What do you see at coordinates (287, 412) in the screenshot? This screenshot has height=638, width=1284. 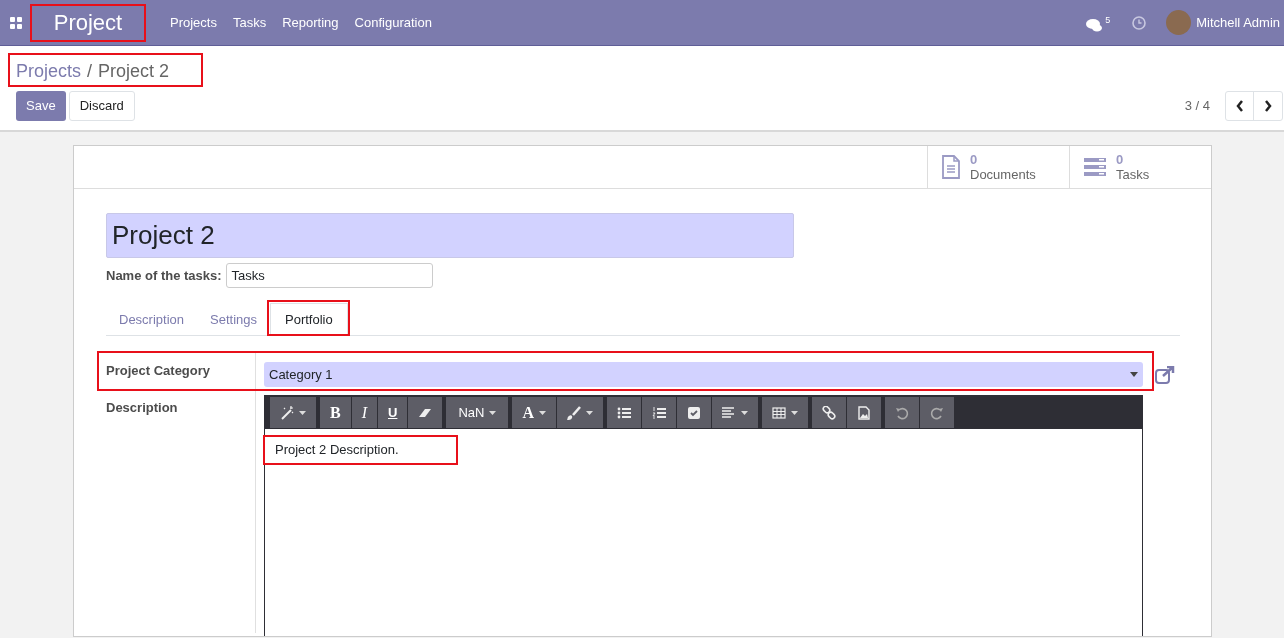 I see `magic-wand-icon` at bounding box center [287, 412].